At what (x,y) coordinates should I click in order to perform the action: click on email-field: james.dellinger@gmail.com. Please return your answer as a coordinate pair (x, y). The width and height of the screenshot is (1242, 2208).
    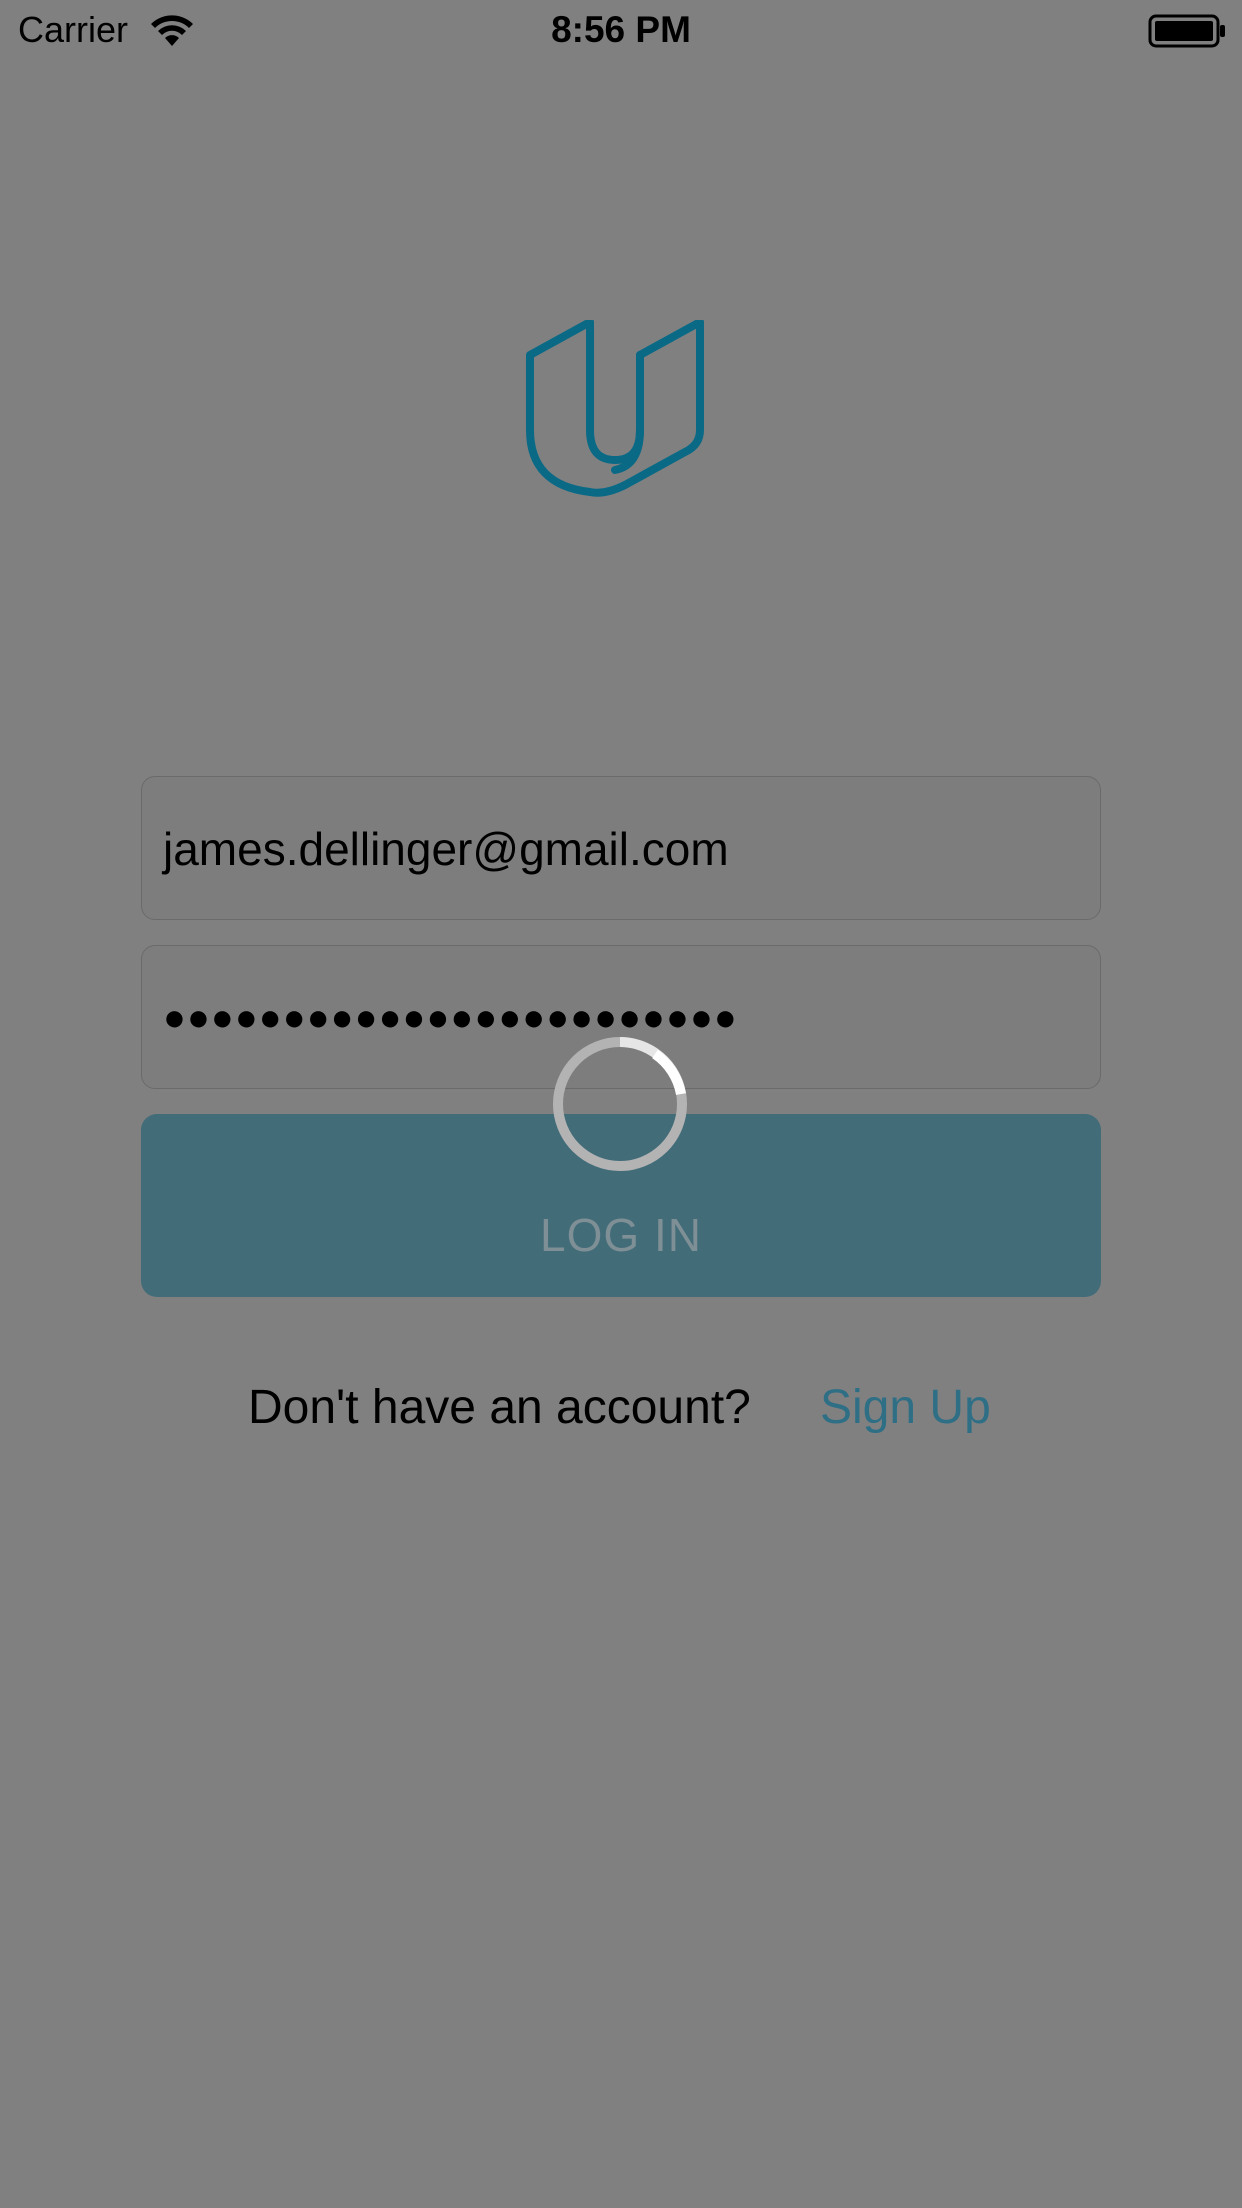
    Looking at the image, I should click on (621, 848).